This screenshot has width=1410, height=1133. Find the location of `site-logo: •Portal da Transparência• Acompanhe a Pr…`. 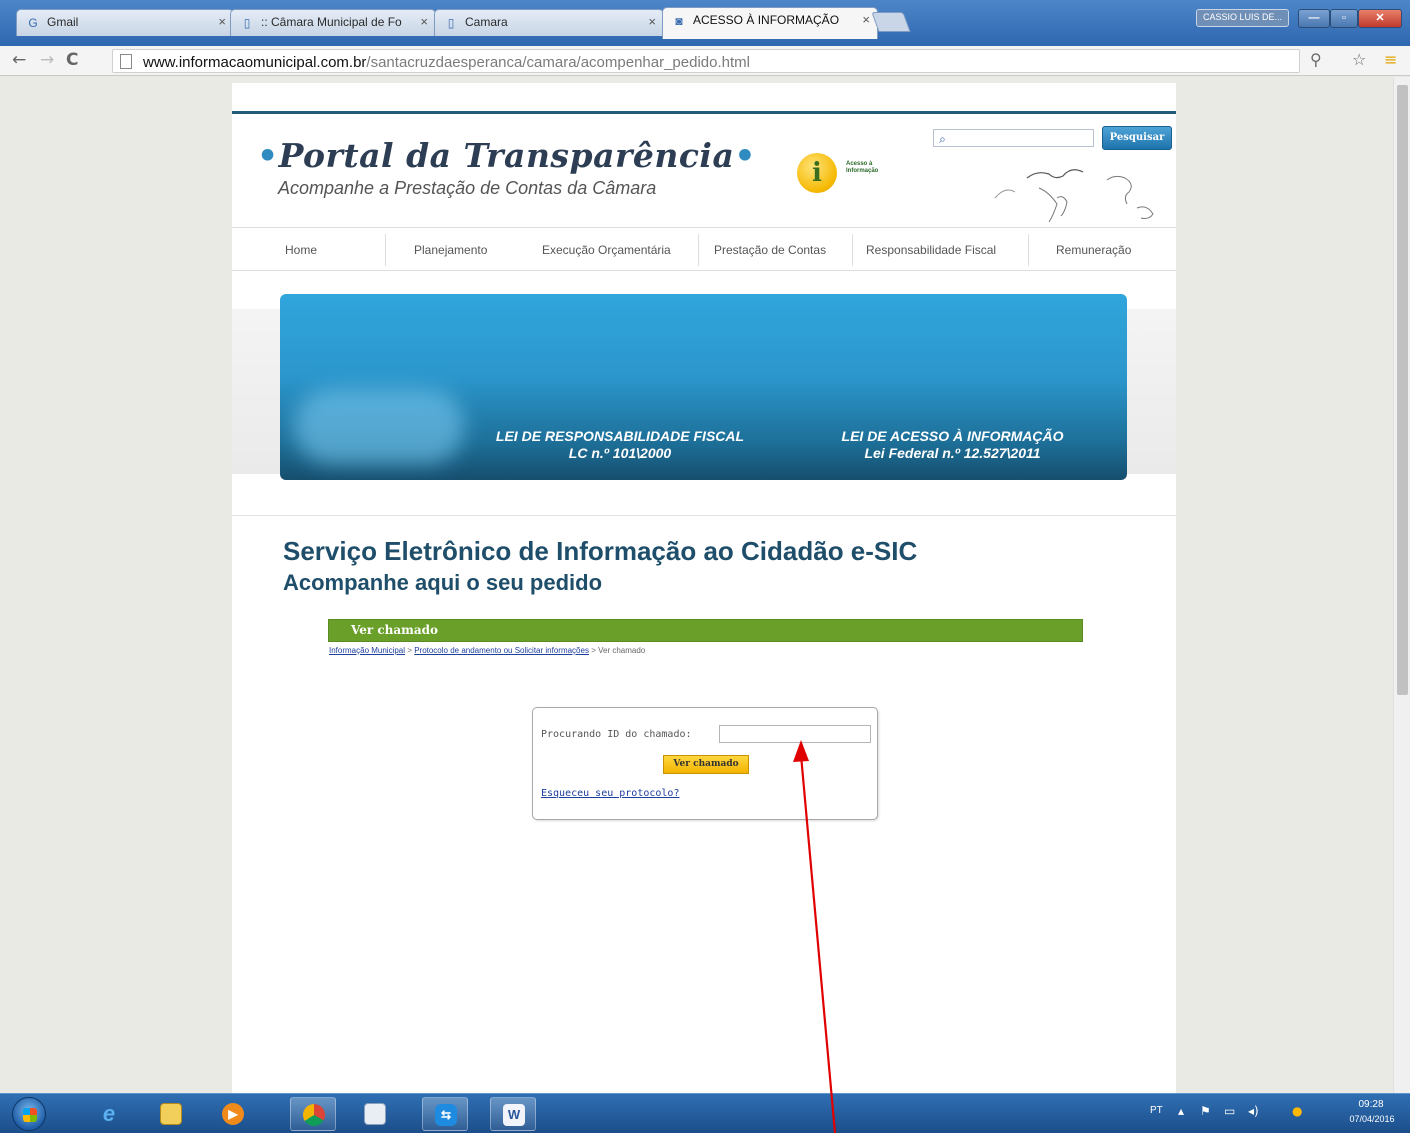

site-logo: •Portal da Transparência• Acompanhe a Pr… is located at coordinates (506, 167).